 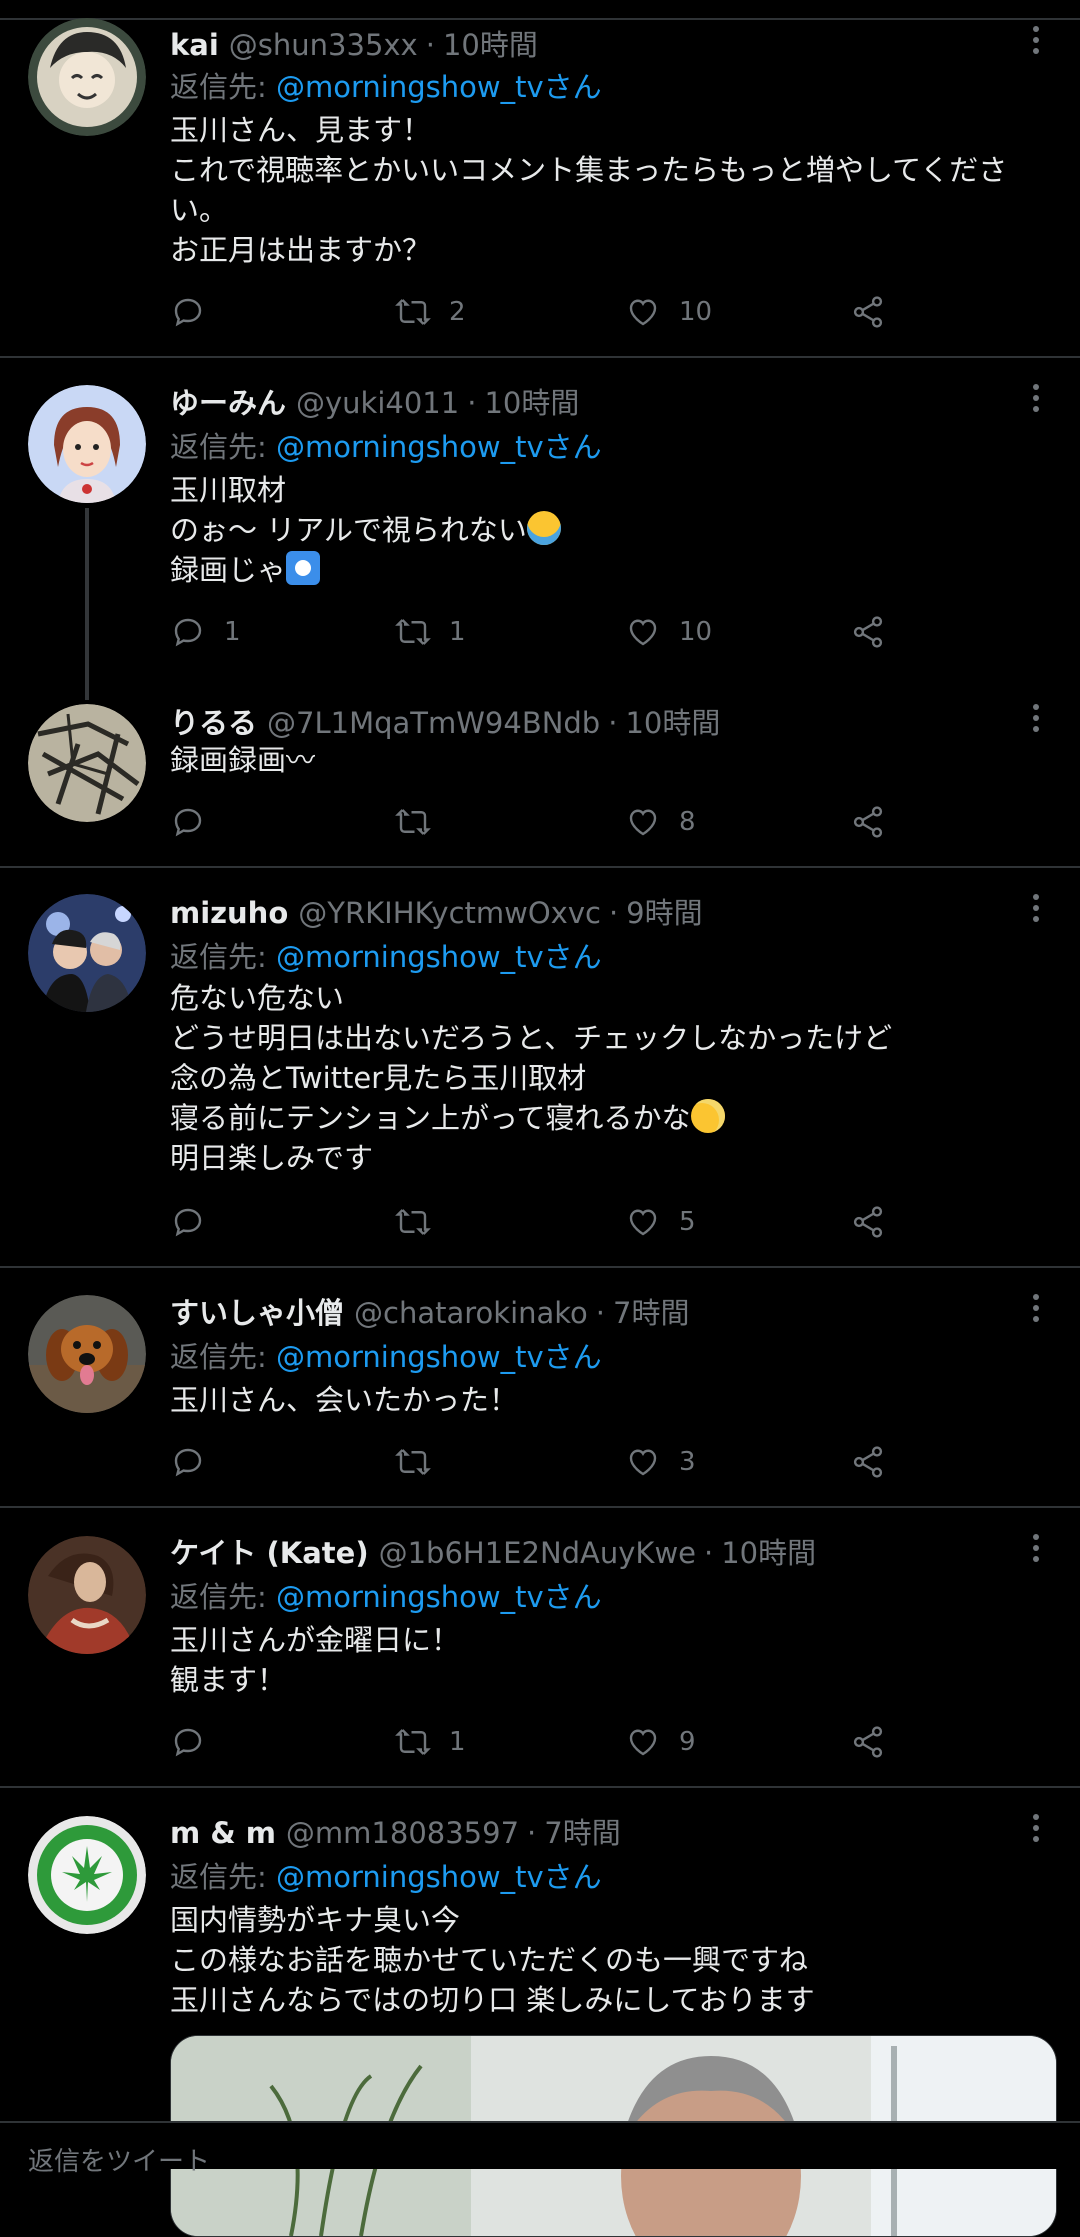 What do you see at coordinates (660, 1462) in the screenshot?
I see `like-button: 3` at bounding box center [660, 1462].